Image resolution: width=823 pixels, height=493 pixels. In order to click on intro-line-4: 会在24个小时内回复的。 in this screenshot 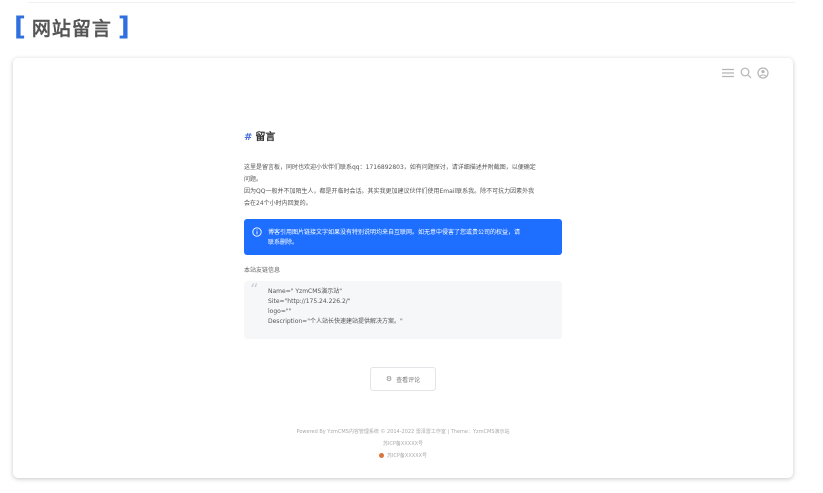, I will do `click(278, 203)`.